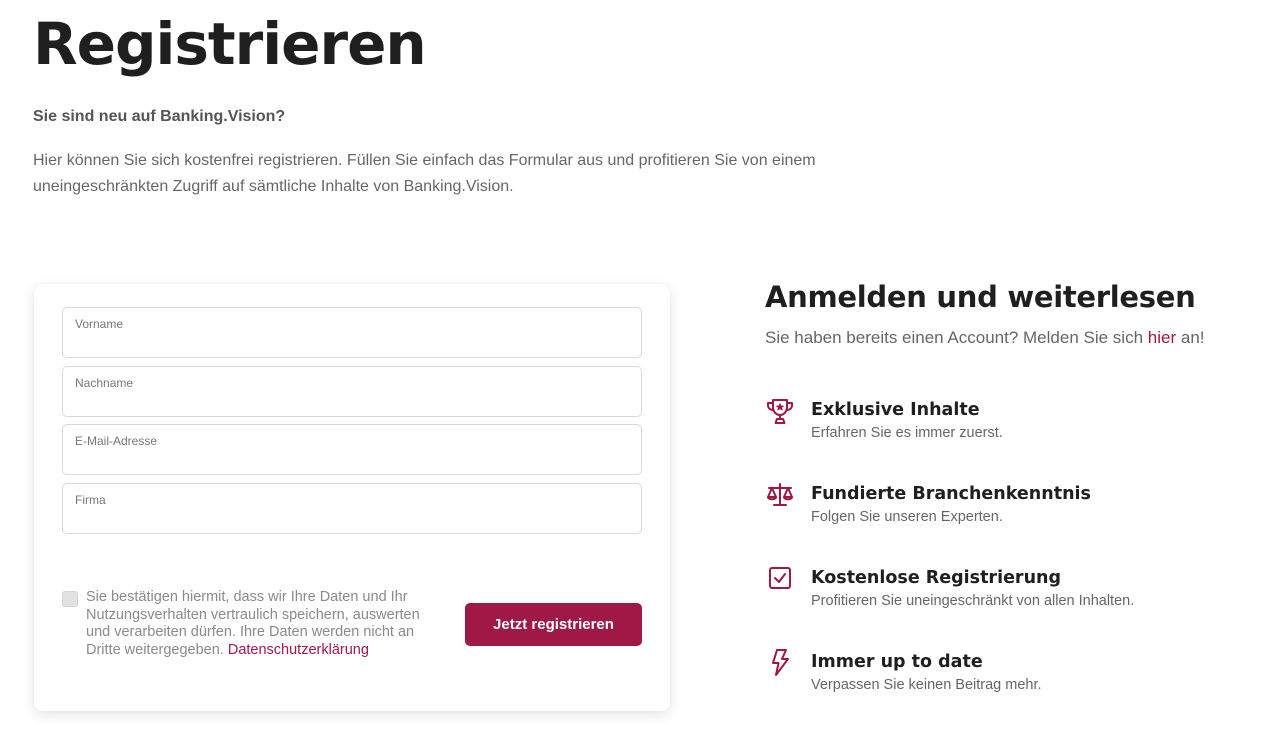 The image size is (1264, 739). Describe the element at coordinates (907, 517) in the screenshot. I see `feature-description: Folgen Sie unseren Experten.` at that location.